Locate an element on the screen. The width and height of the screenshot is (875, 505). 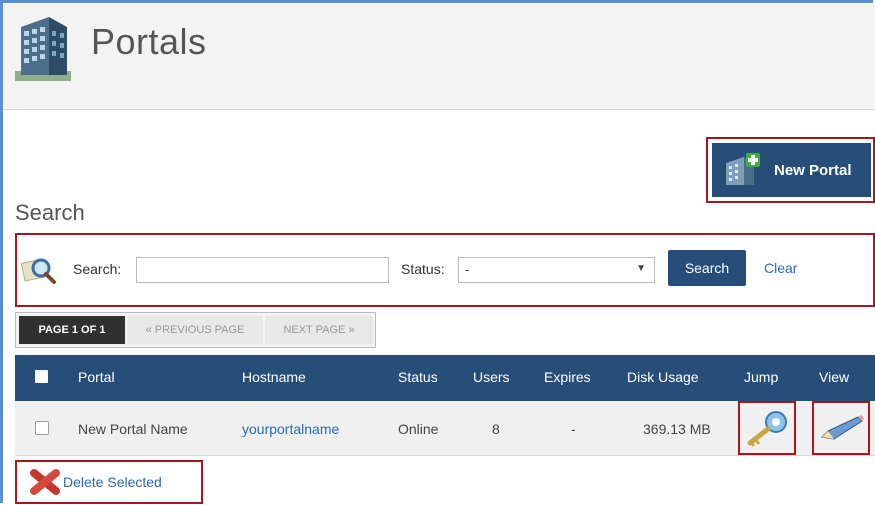
cell-status: Online is located at coordinates (418, 429).